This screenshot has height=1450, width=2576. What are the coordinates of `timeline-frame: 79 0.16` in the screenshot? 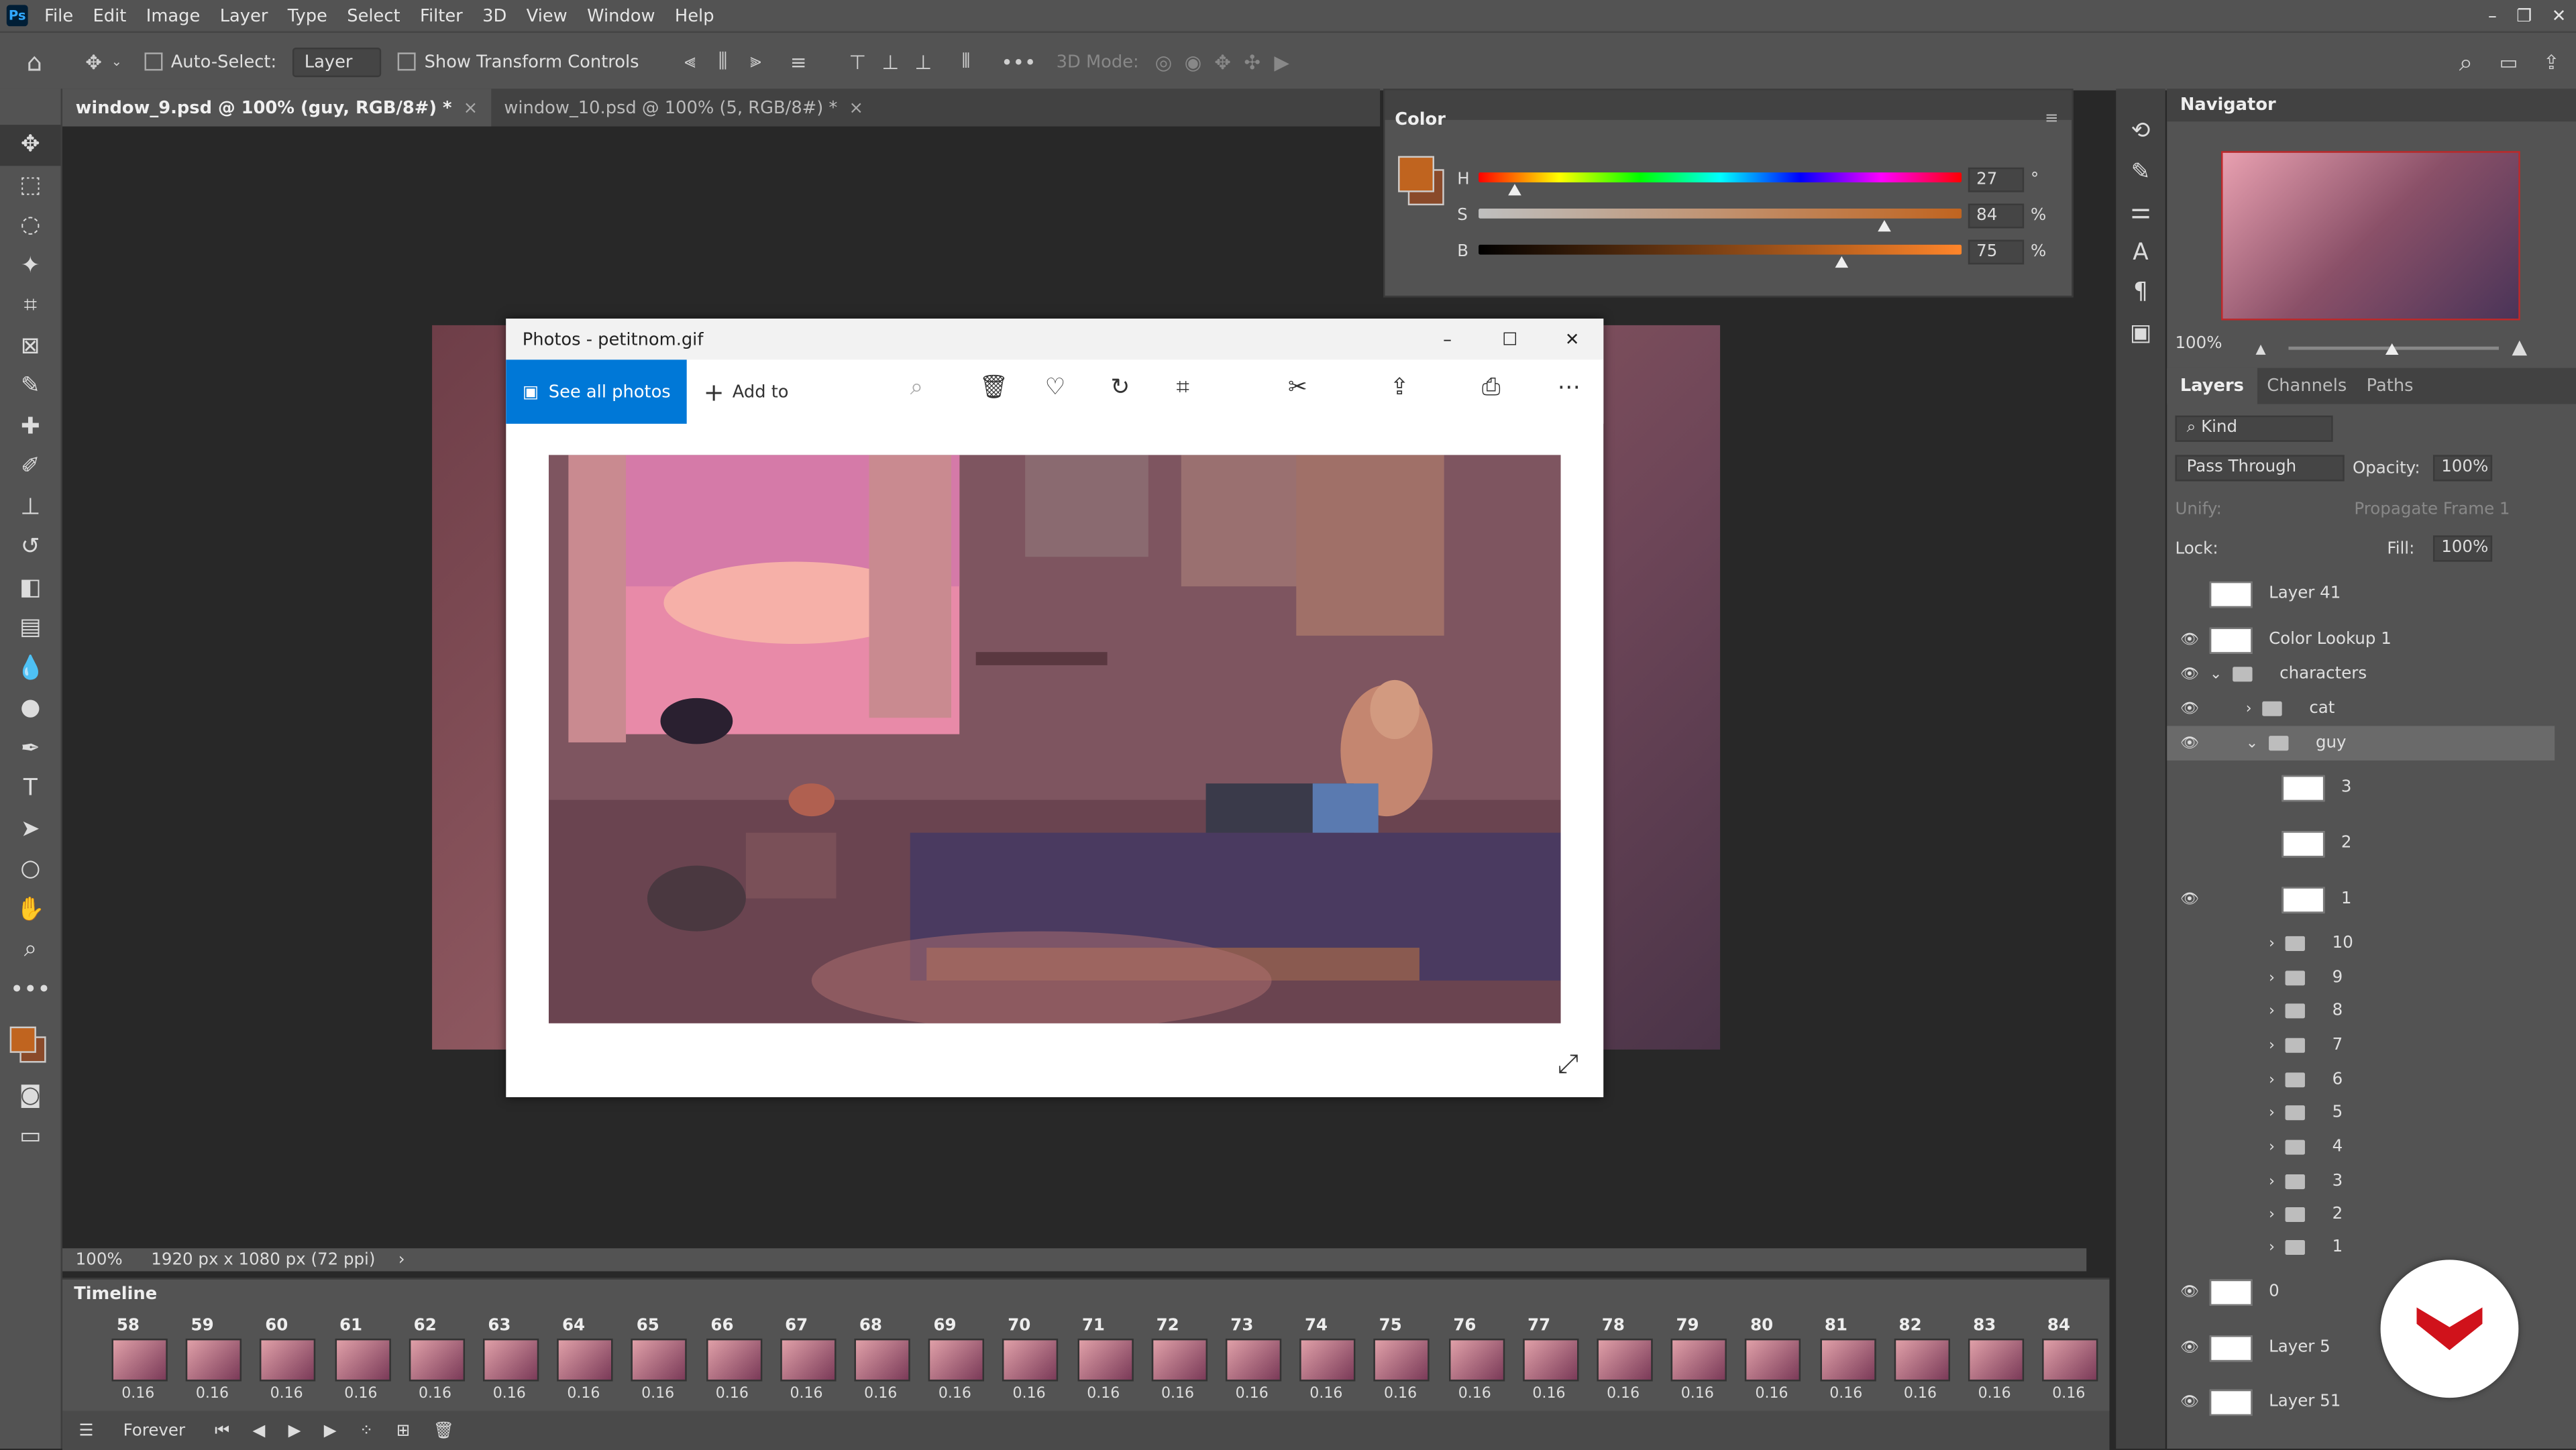 It's located at (1691, 1363).